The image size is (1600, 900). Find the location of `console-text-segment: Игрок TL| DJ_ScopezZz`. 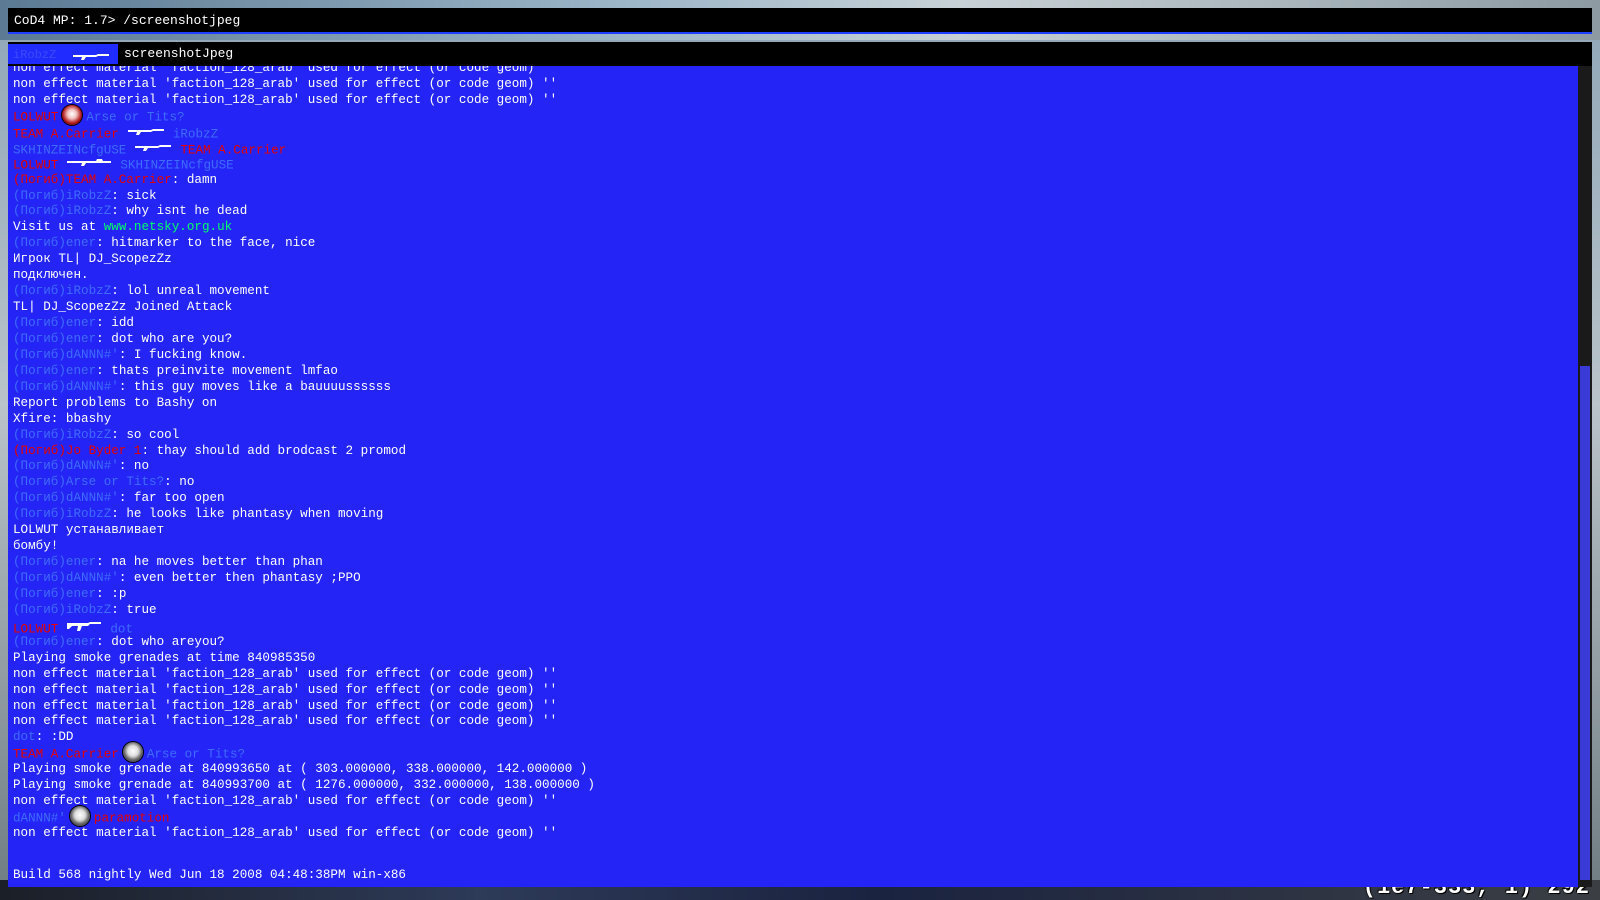

console-text-segment: Игрок TL| DJ_ScopezZz is located at coordinates (92, 259).